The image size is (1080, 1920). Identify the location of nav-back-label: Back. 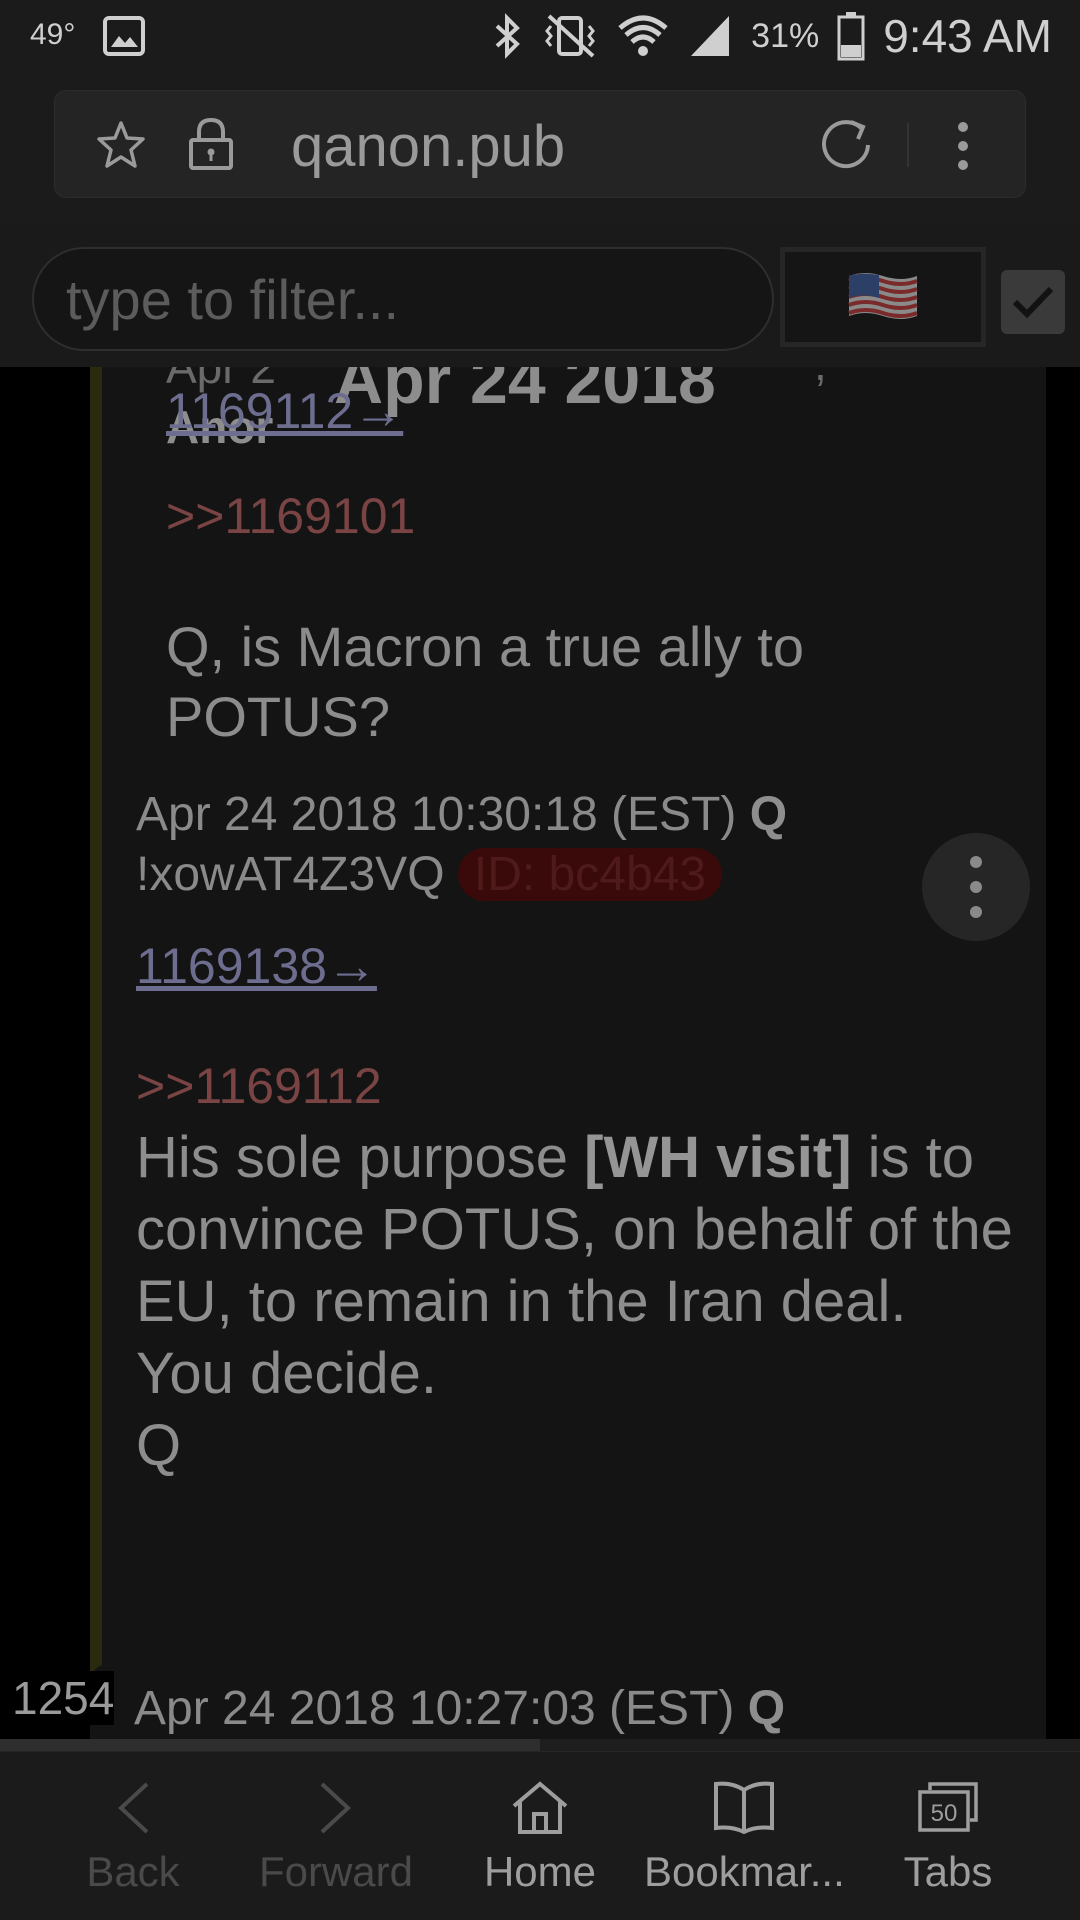
(133, 1871).